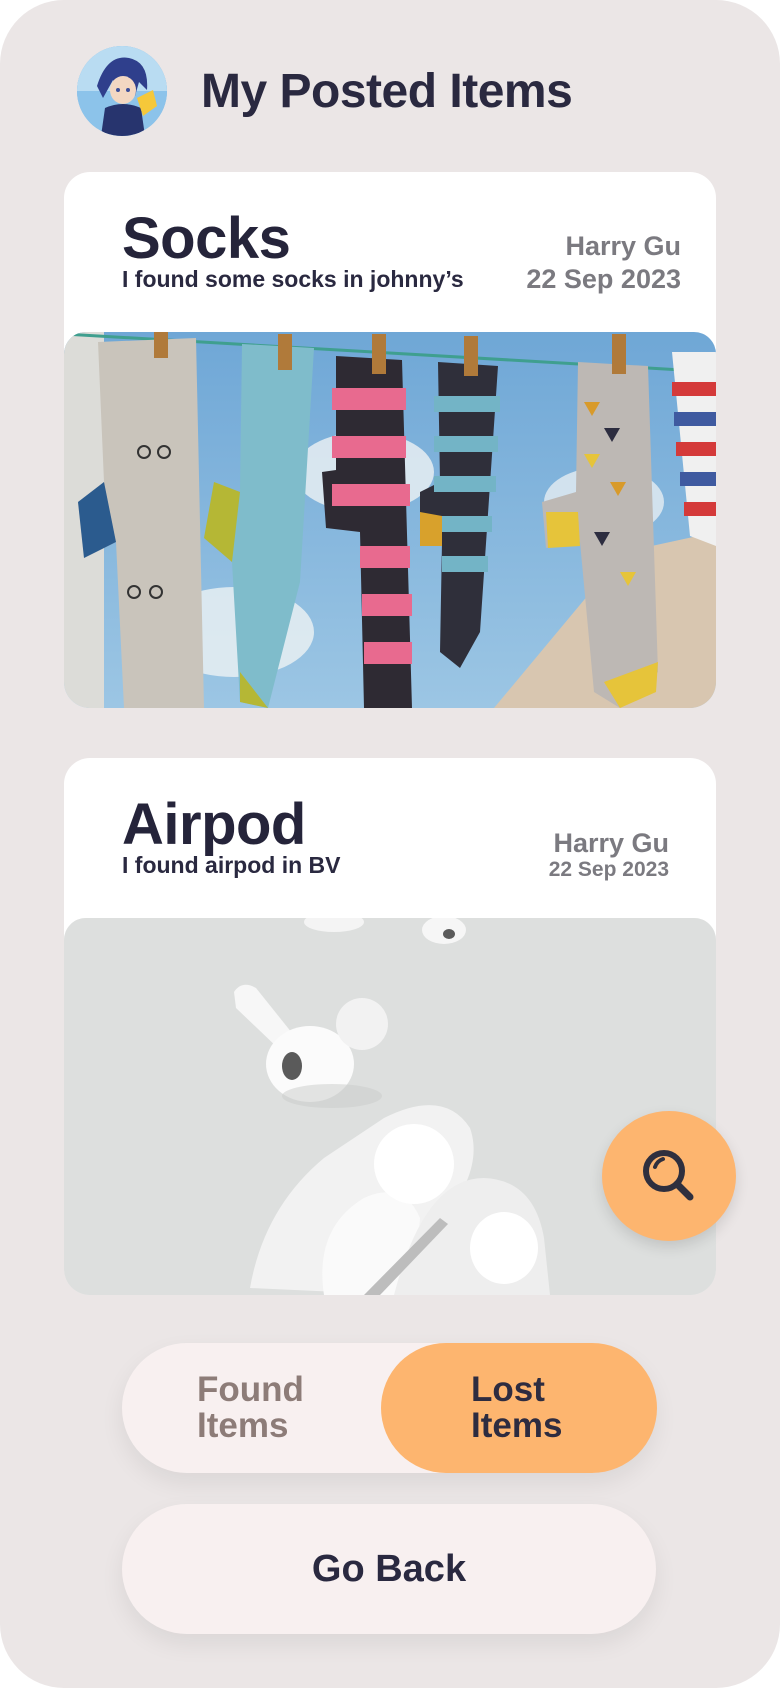  I want to click on post-description: I found airpod in BV, so click(231, 865).